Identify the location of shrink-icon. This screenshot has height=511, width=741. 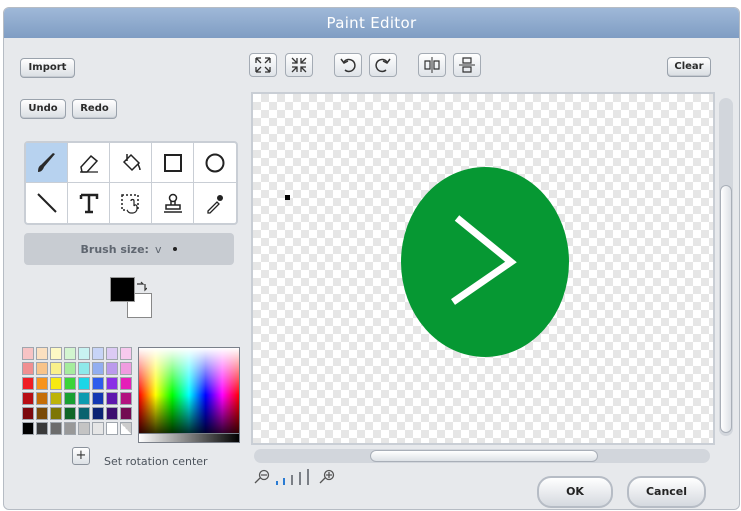
(299, 65).